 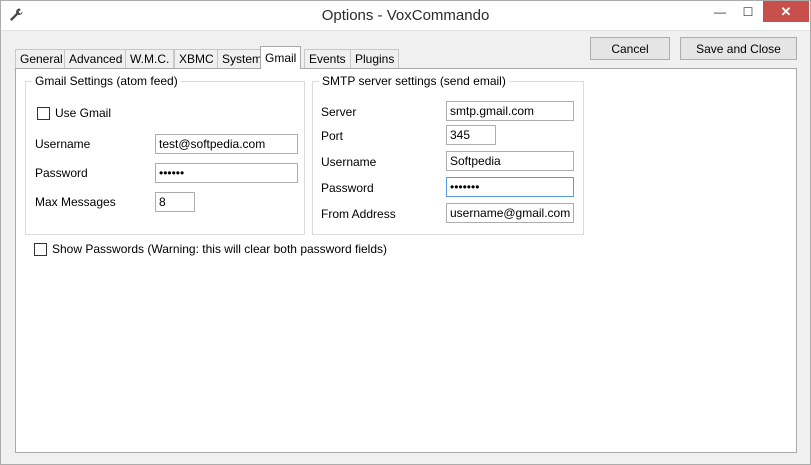 What do you see at coordinates (106, 81) in the screenshot?
I see `gmail-settings-legend: Gmail Settings (atom feed)` at bounding box center [106, 81].